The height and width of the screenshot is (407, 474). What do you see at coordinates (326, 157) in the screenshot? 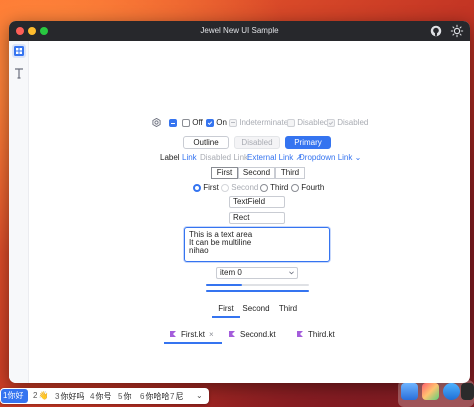
I see `dropdown-link-label: Dropdown Link` at bounding box center [326, 157].